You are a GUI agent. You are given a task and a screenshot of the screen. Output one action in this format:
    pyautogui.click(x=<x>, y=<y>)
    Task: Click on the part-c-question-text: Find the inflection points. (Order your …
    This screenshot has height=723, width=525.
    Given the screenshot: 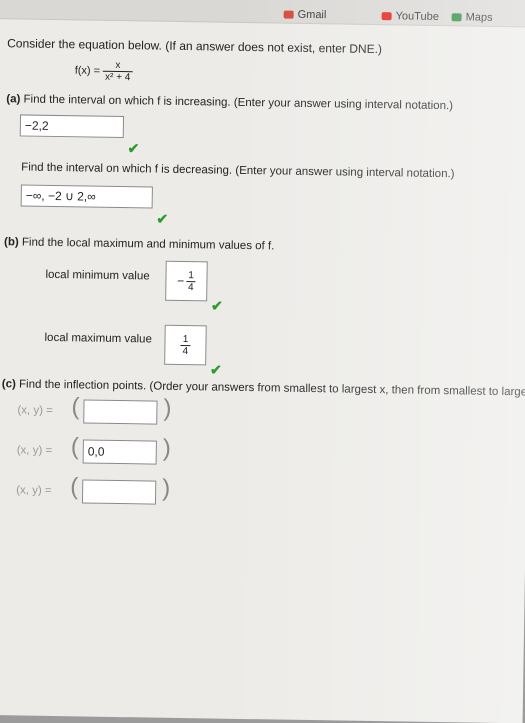 What is the action you would take?
    pyautogui.click(x=271, y=388)
    